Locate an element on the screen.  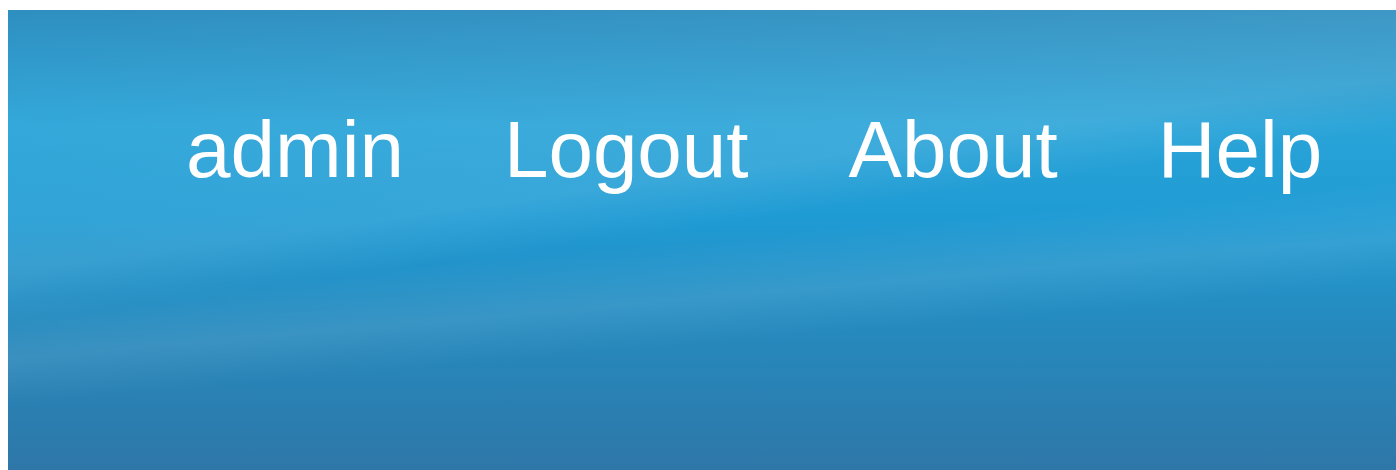
nav-link: About is located at coordinates (953, 150).